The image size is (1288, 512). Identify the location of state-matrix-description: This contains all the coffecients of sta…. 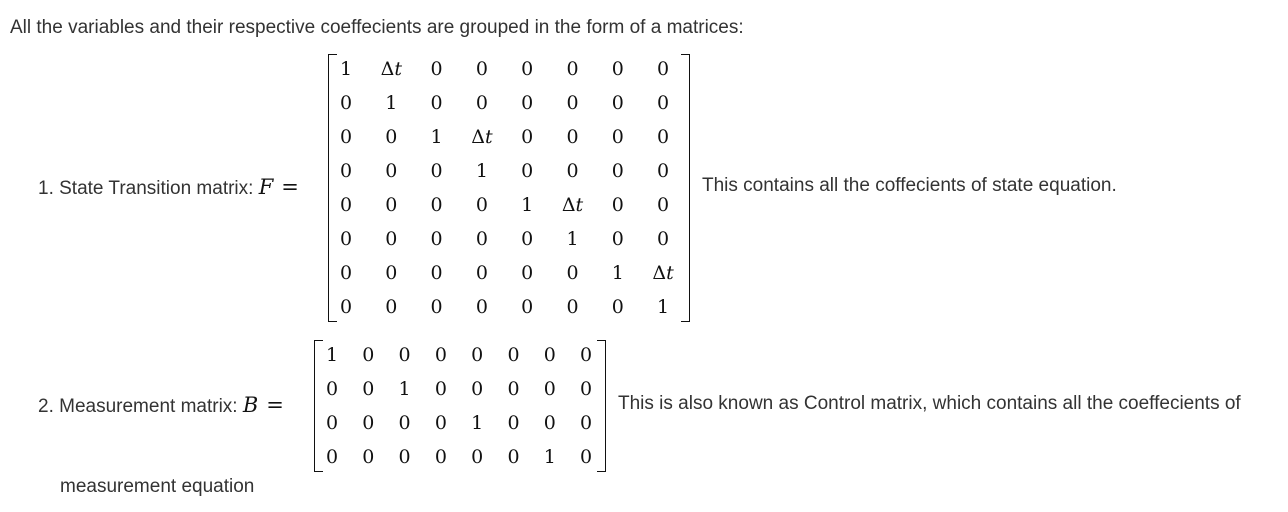
(909, 185).